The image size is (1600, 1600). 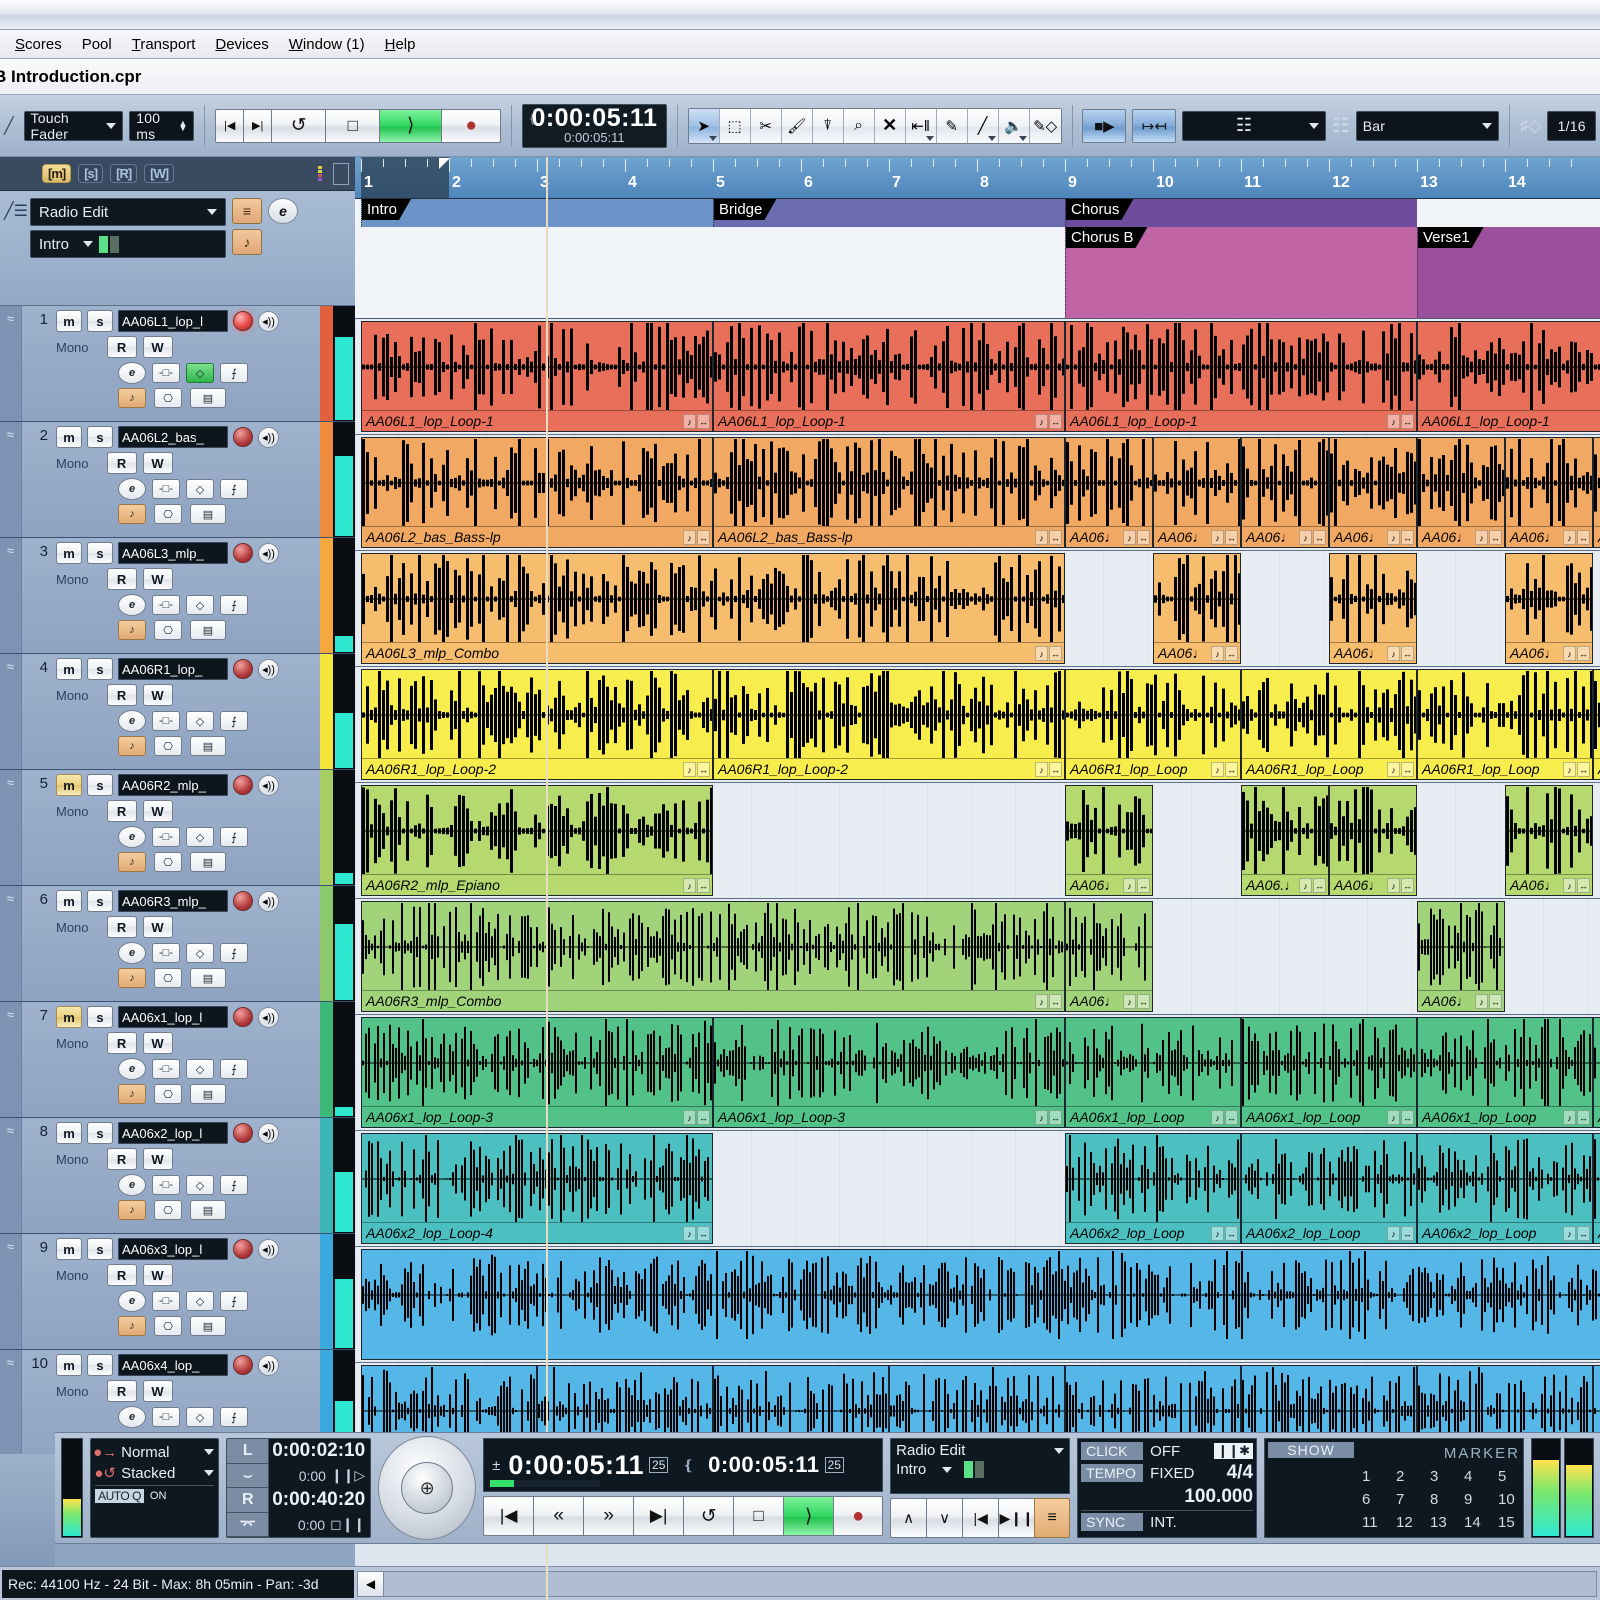 I want to click on track-name-field: AA06R1_lop_, so click(x=173, y=669).